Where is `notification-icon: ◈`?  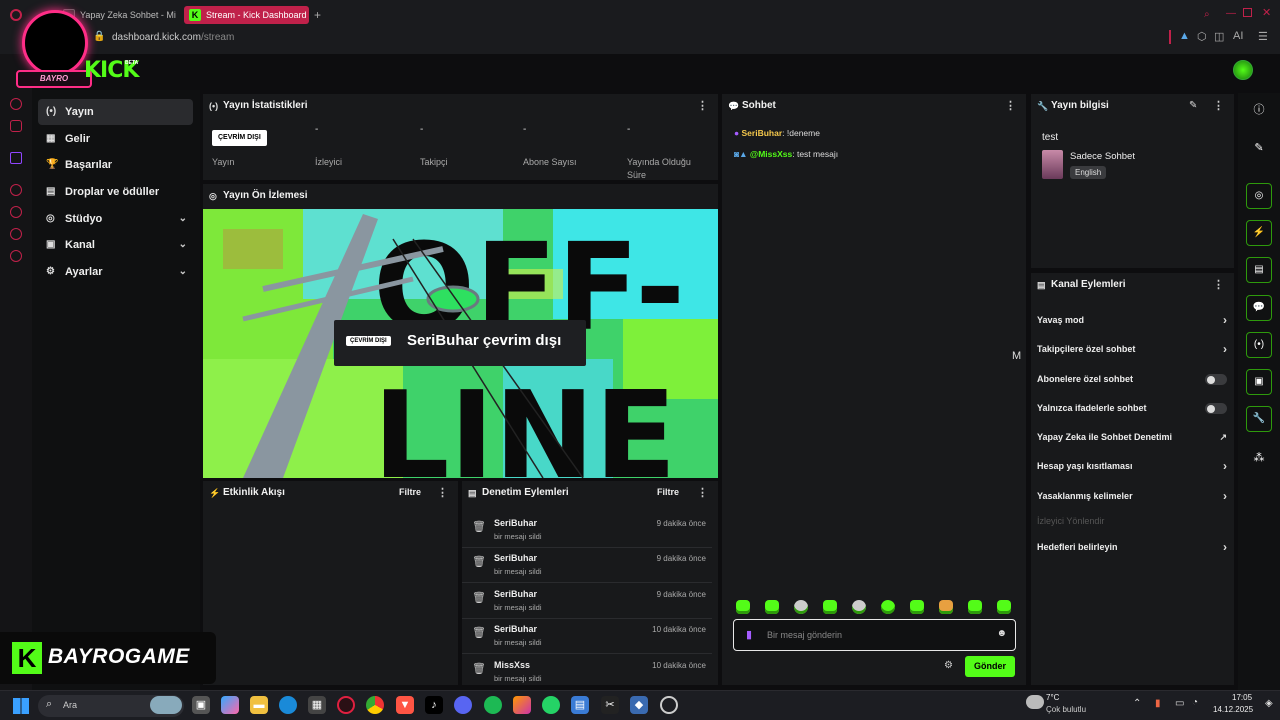
notification-icon: ◈ is located at coordinates (1269, 703).